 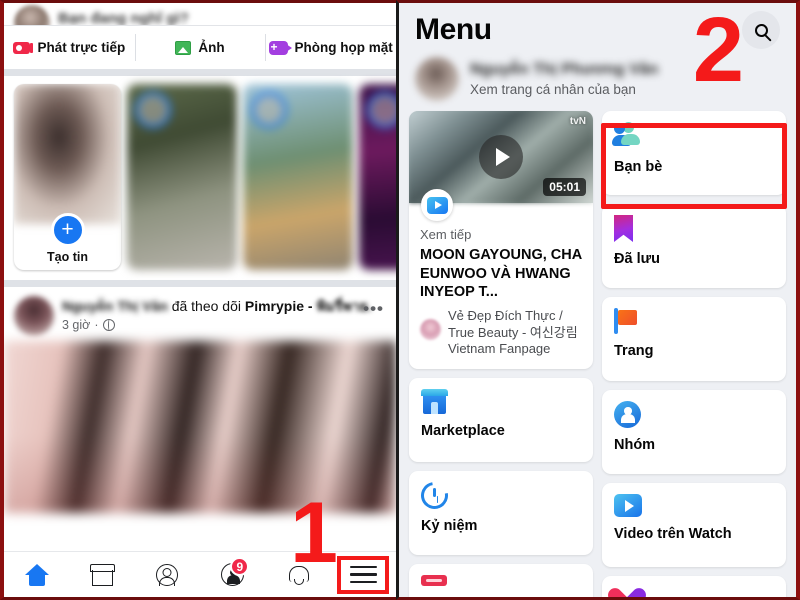 I want to click on watch-video-icon, so click(x=628, y=505).